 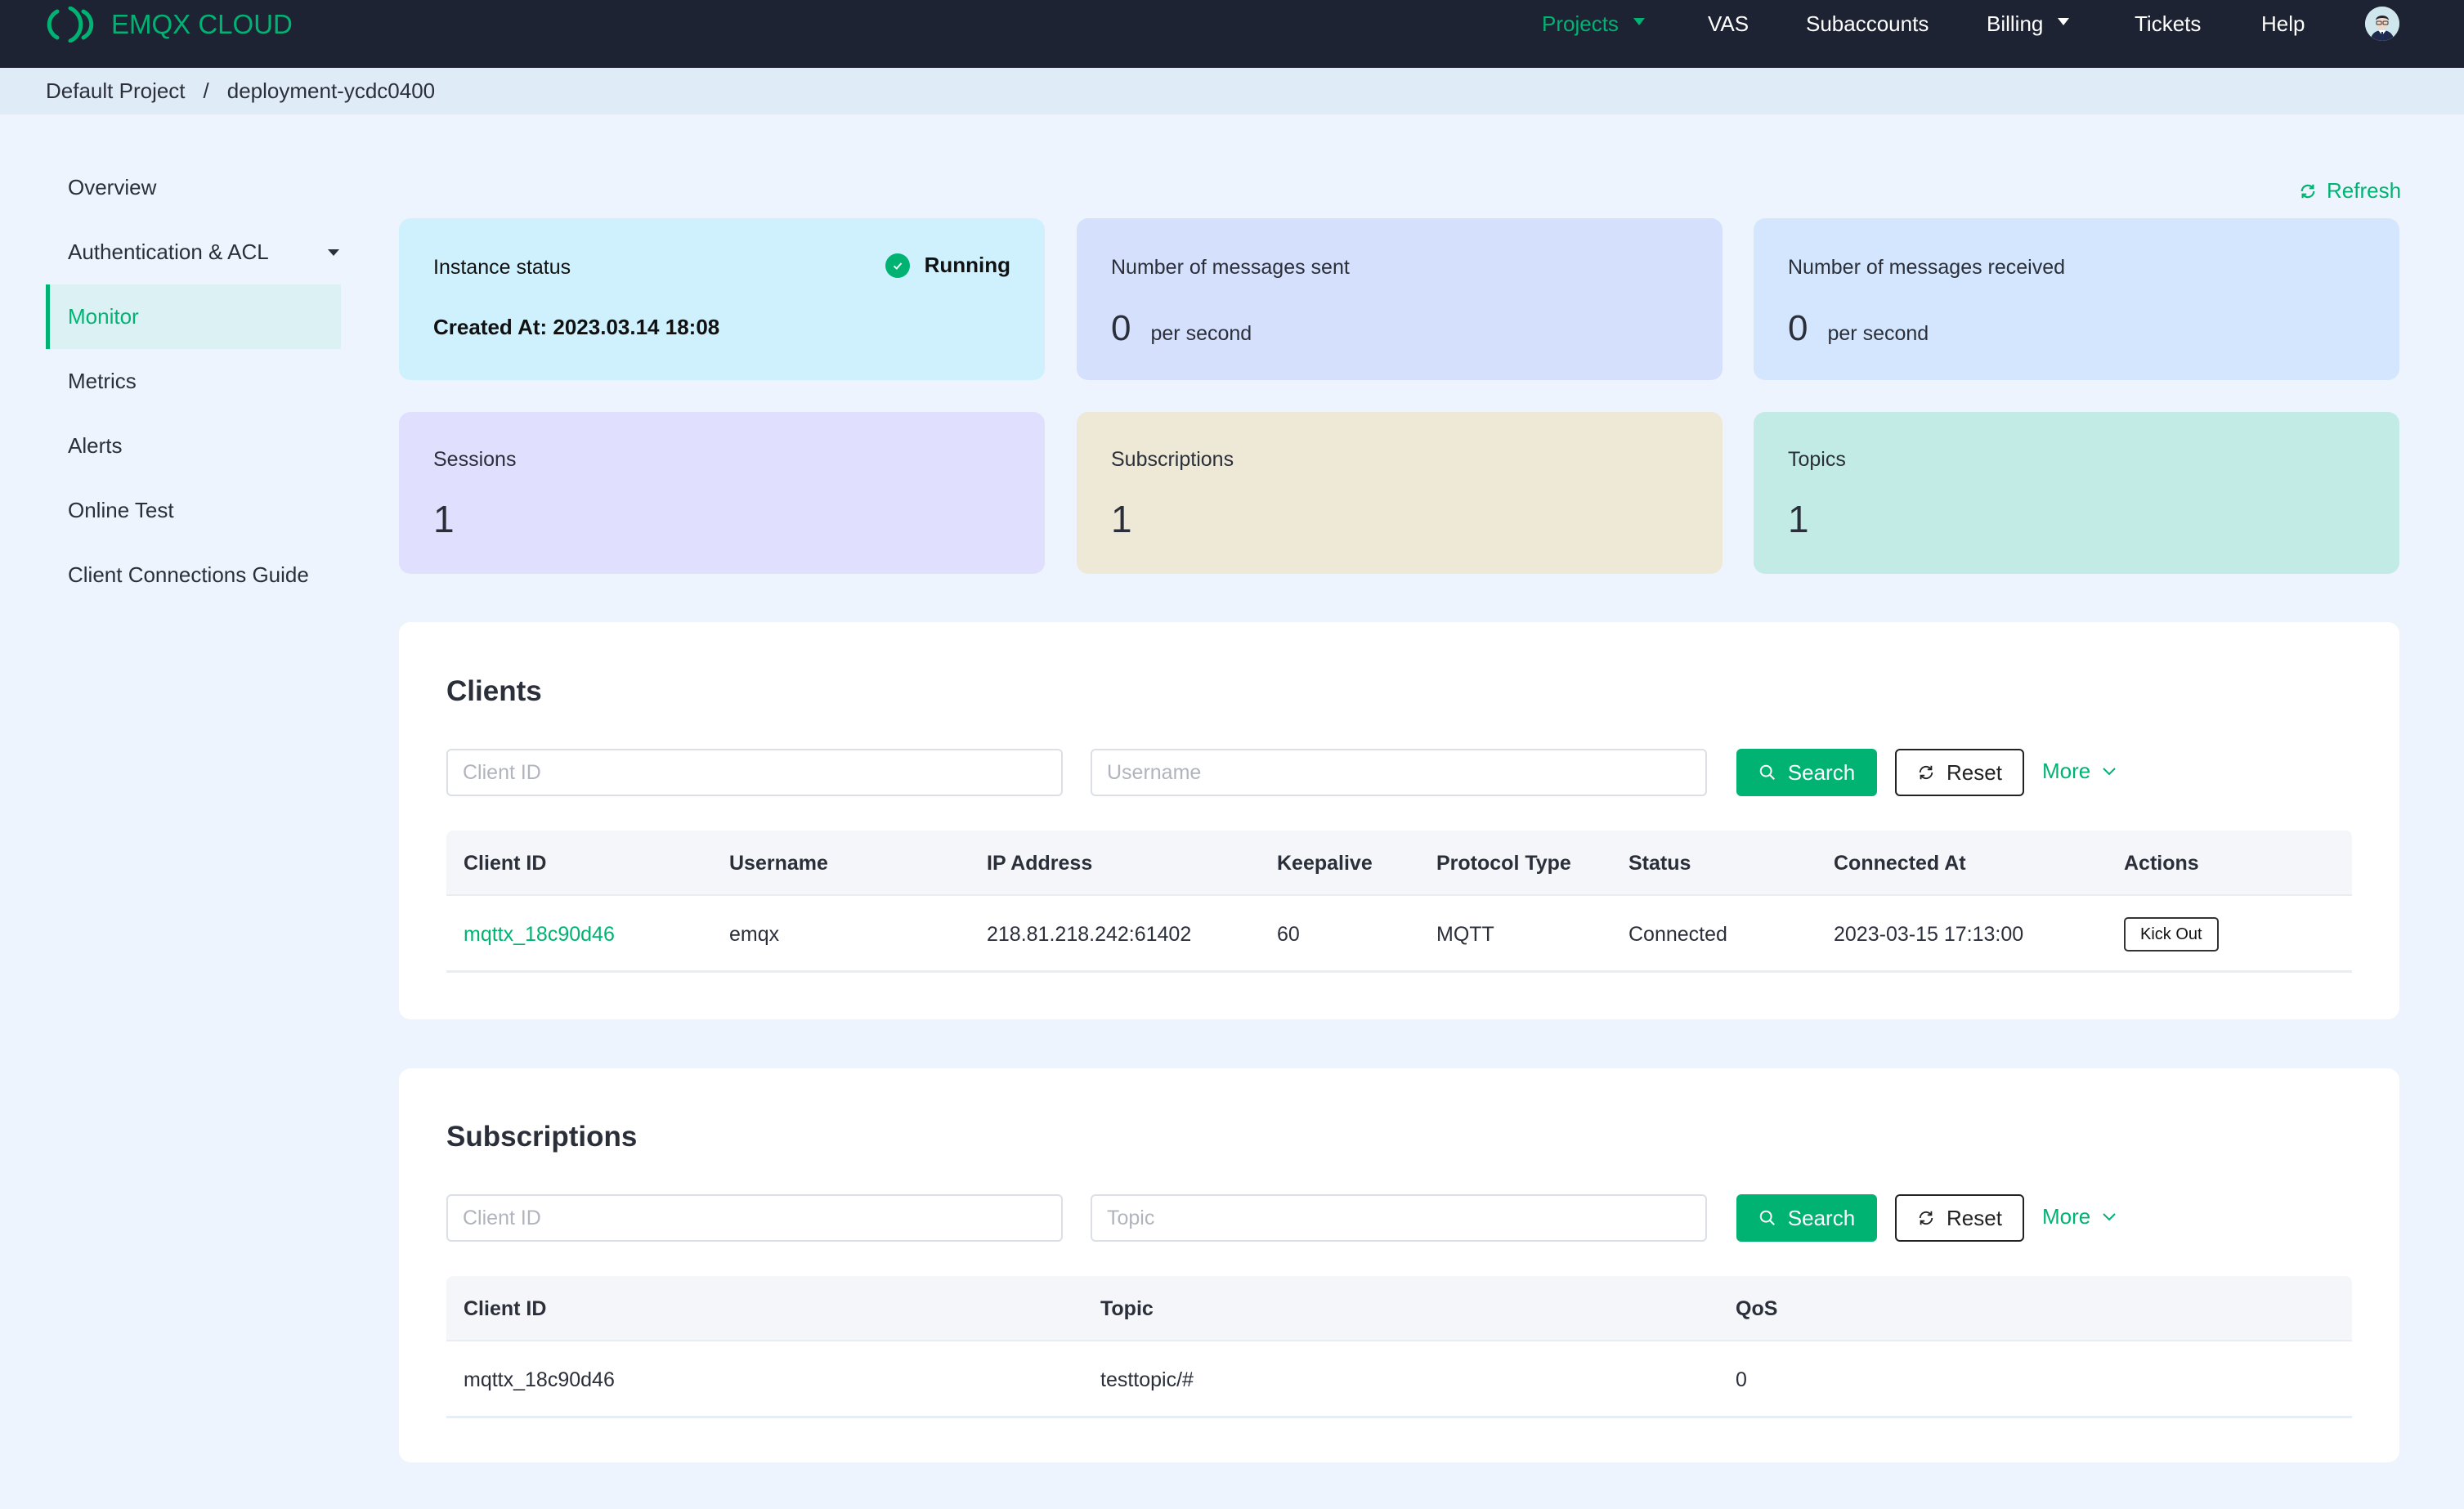 I want to click on chevron-down-icon, so click(x=2109, y=1216).